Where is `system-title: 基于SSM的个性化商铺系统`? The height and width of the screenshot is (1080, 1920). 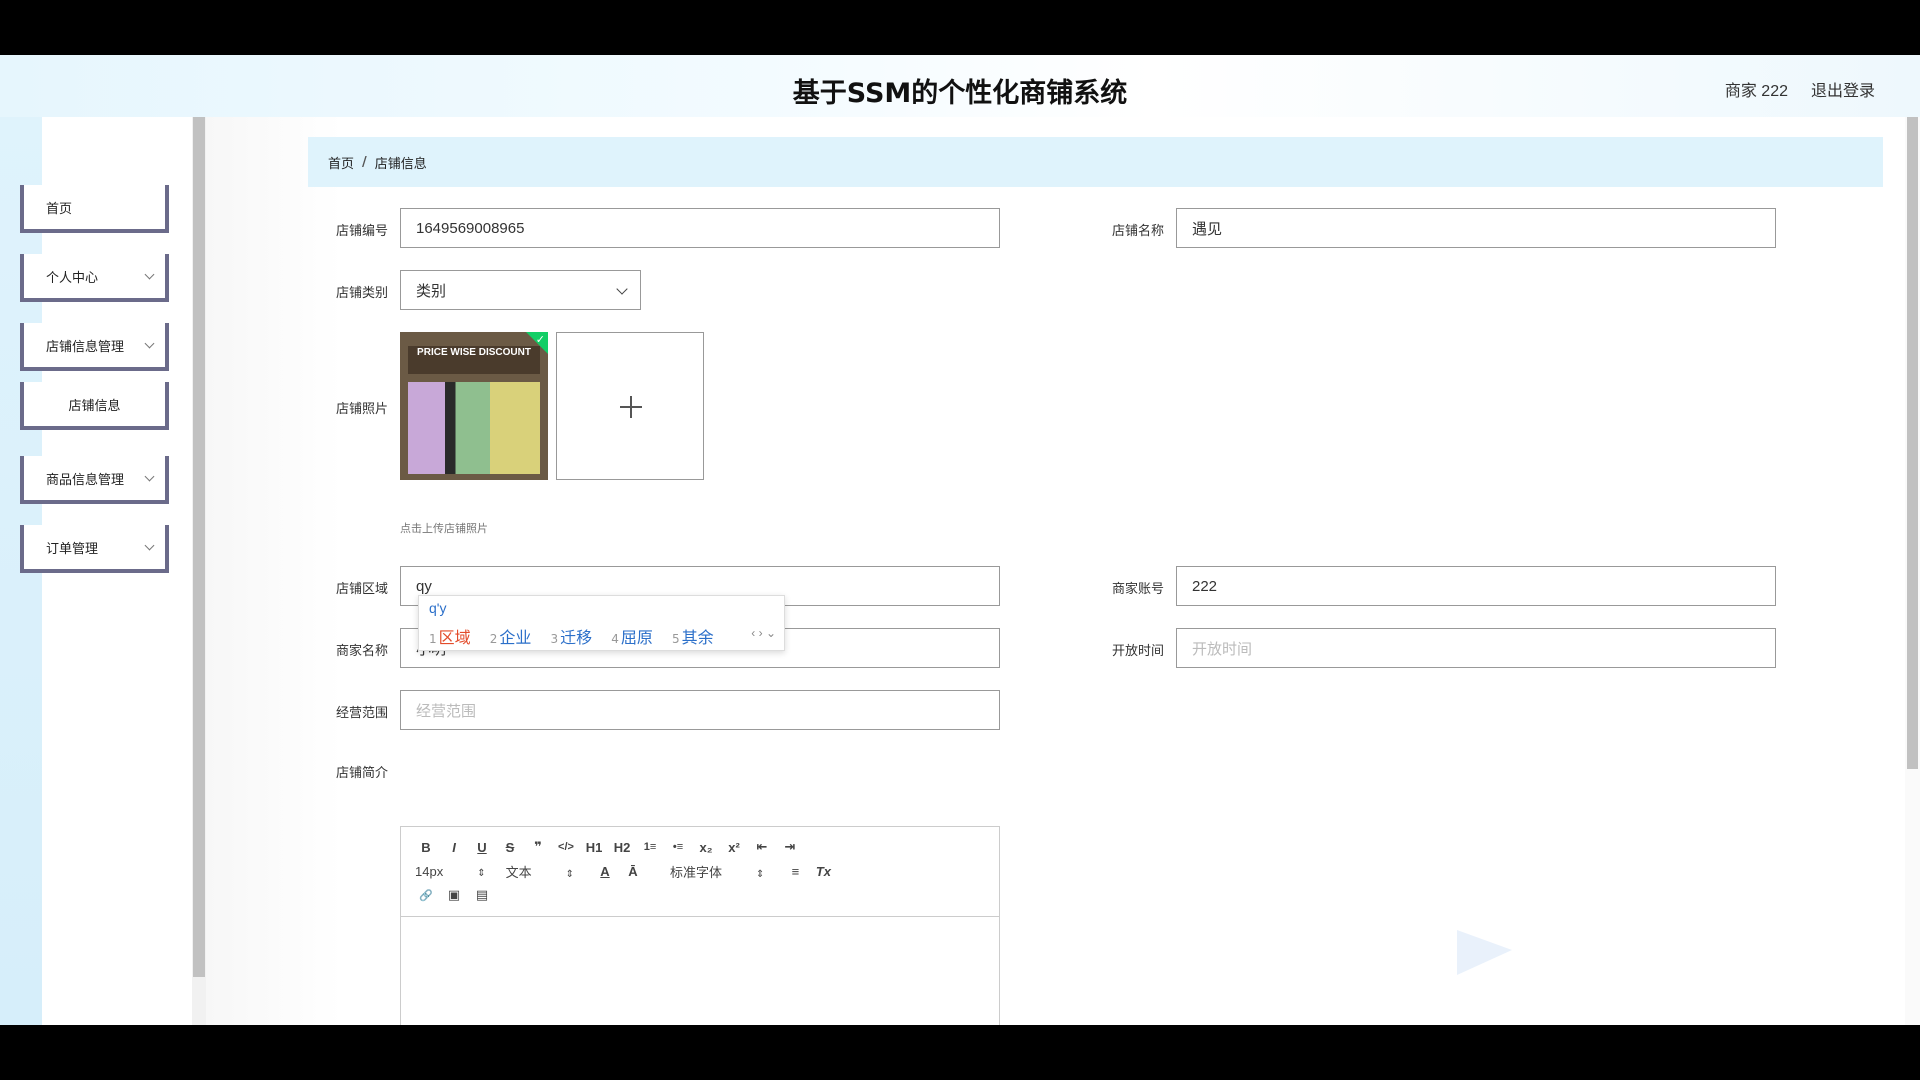
system-title: 基于SSM的个性化商铺系统 is located at coordinates (960, 93).